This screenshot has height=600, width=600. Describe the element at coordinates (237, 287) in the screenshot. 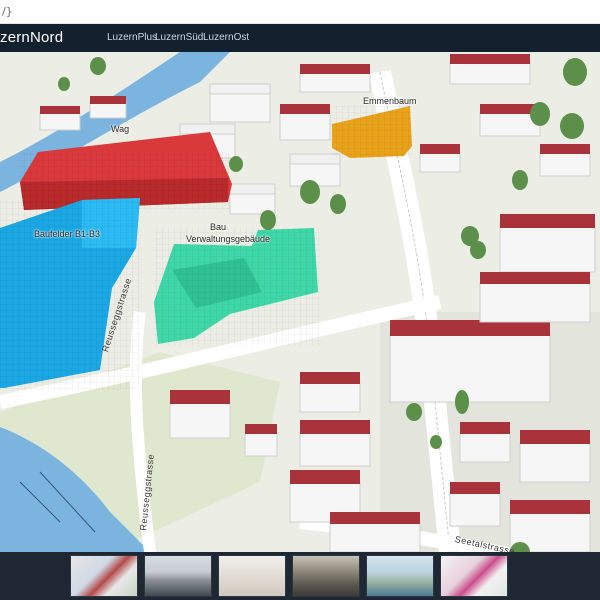

I see `green-project-block` at that location.